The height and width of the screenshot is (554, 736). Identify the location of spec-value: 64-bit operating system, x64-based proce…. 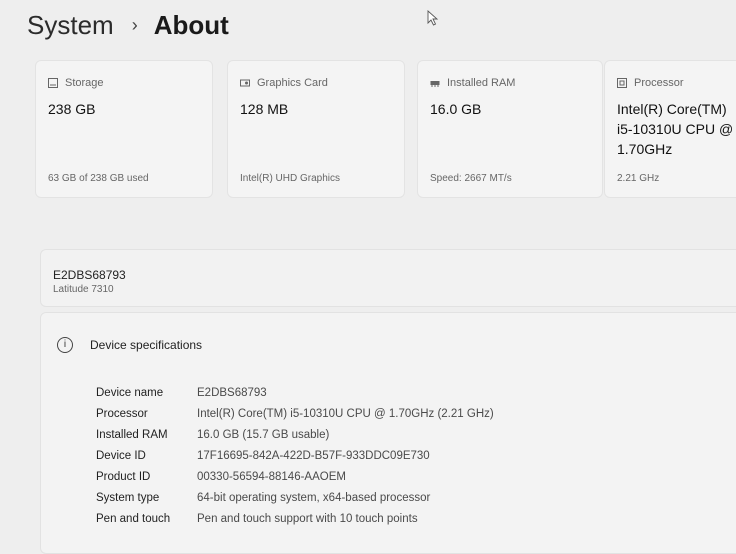
(314, 498).